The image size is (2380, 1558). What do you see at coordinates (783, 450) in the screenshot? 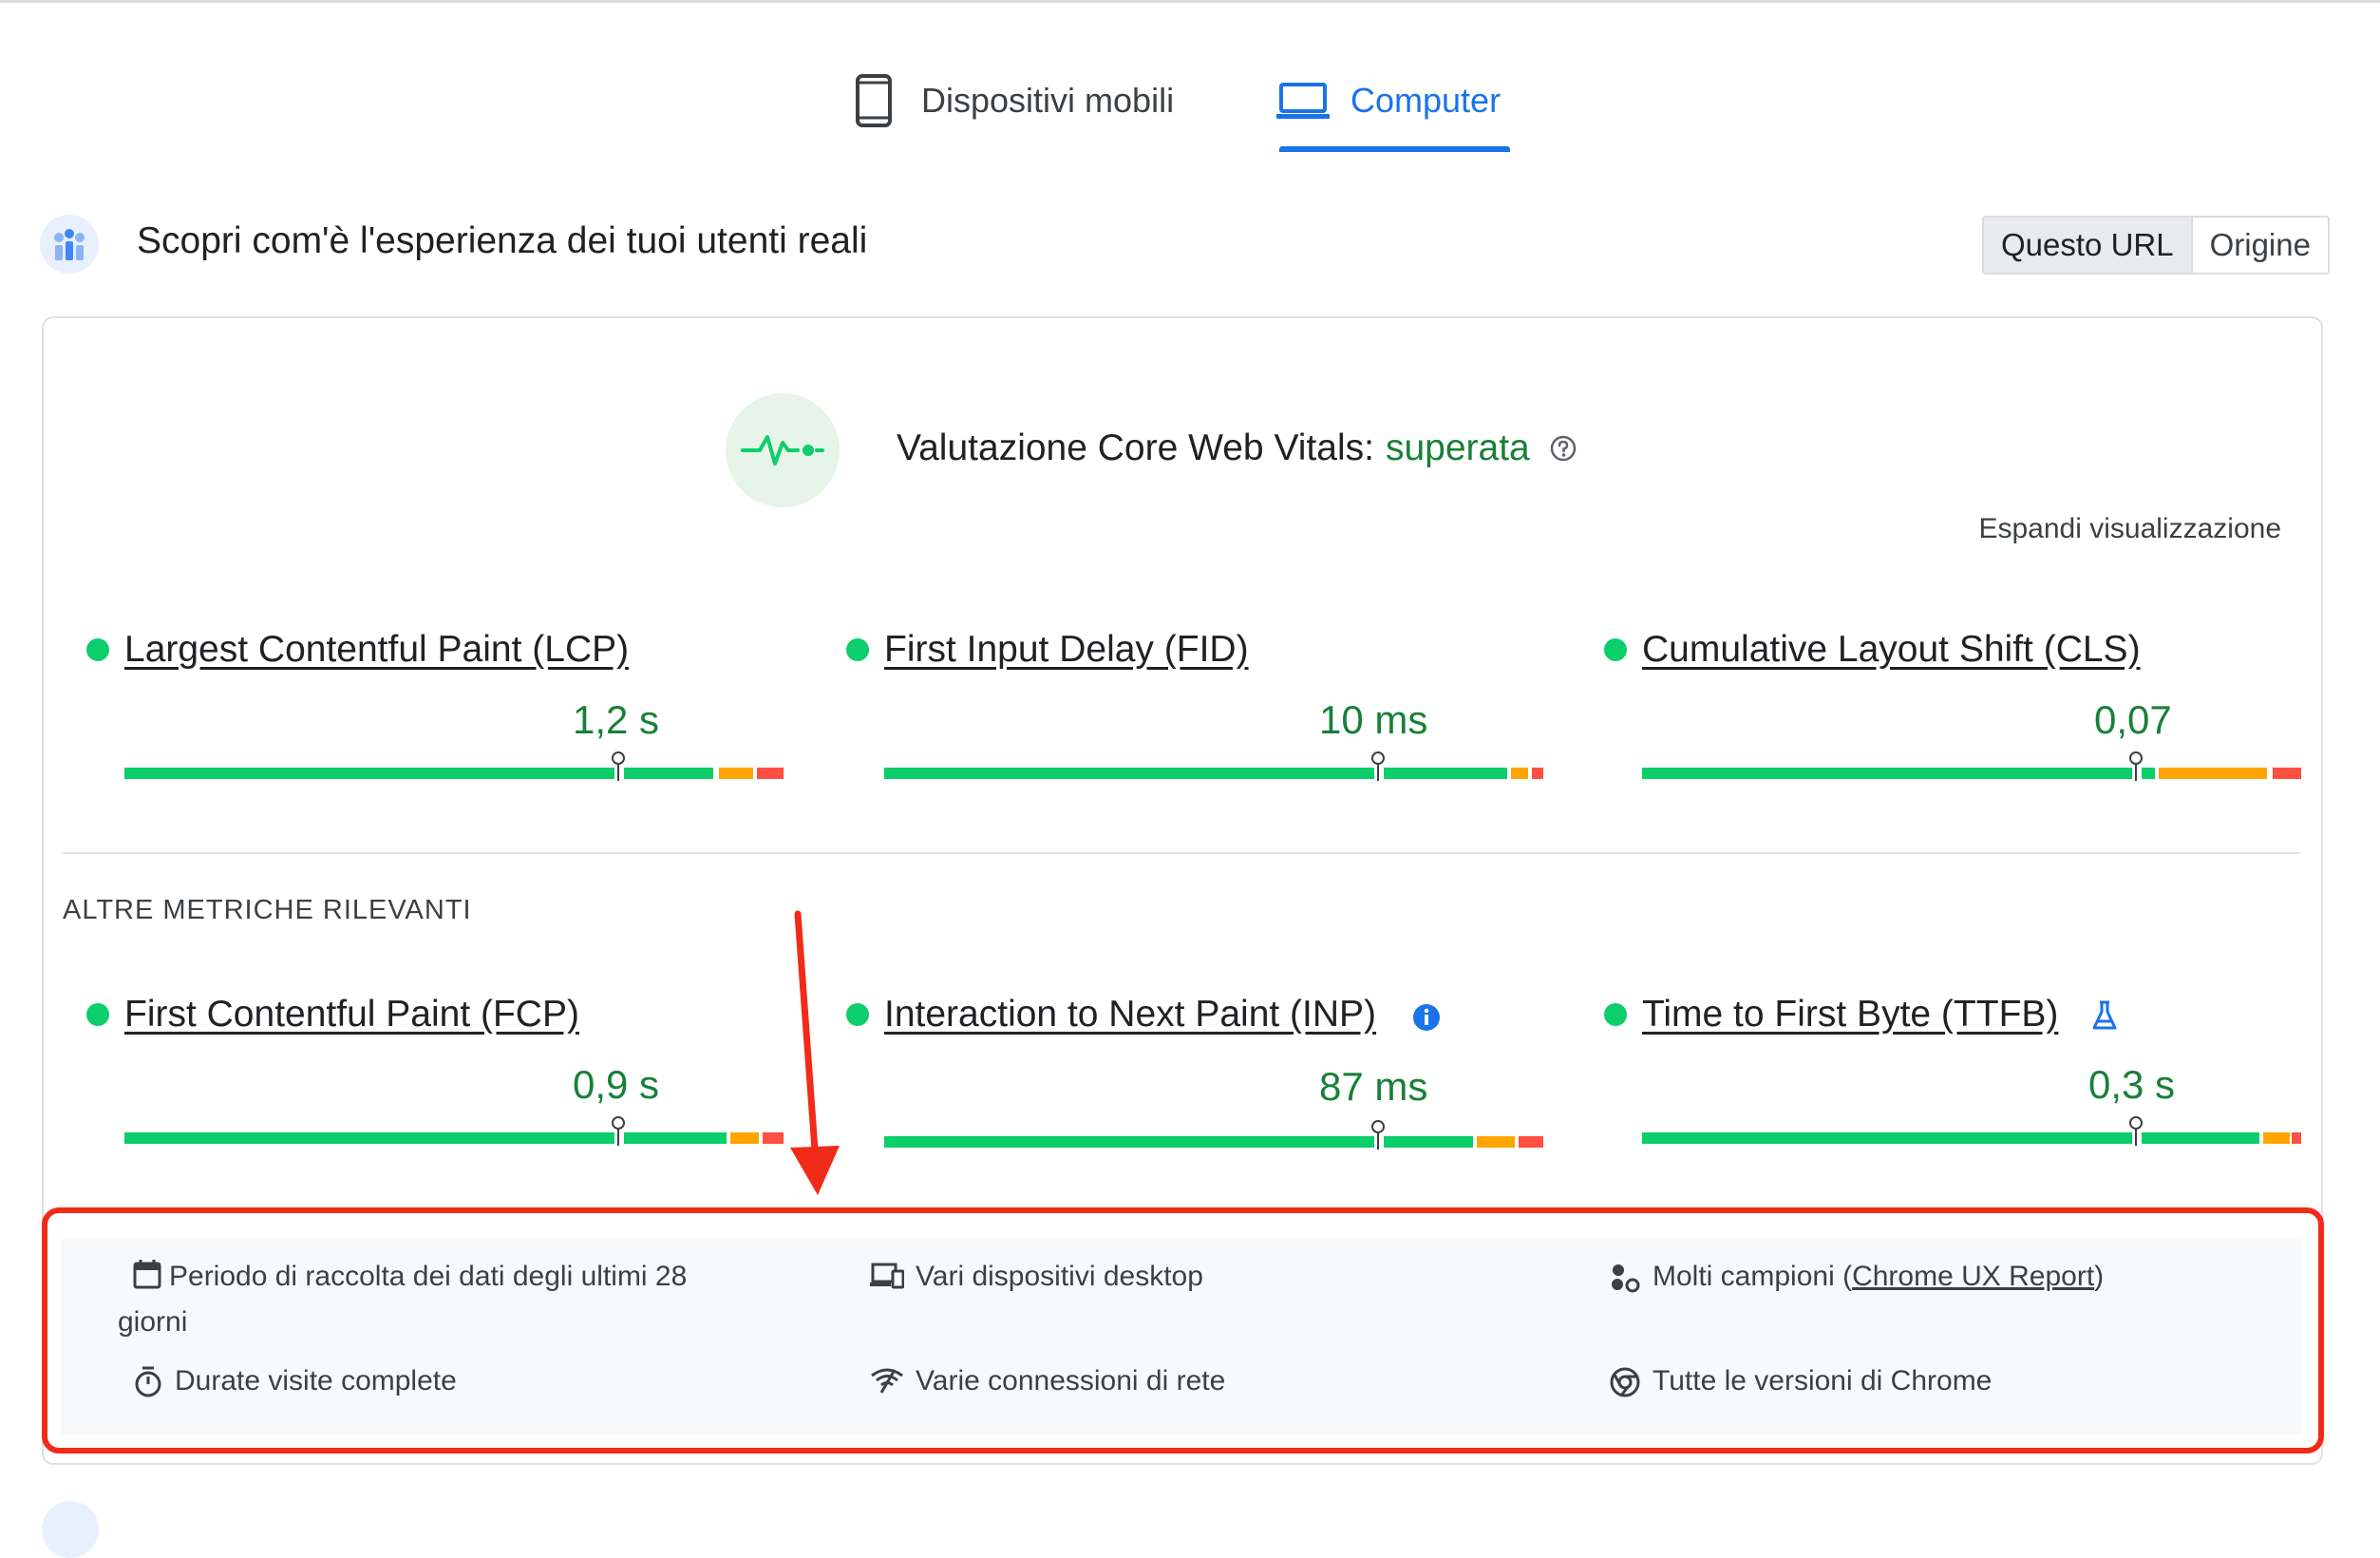
I see `cwv-pulse-icon` at bounding box center [783, 450].